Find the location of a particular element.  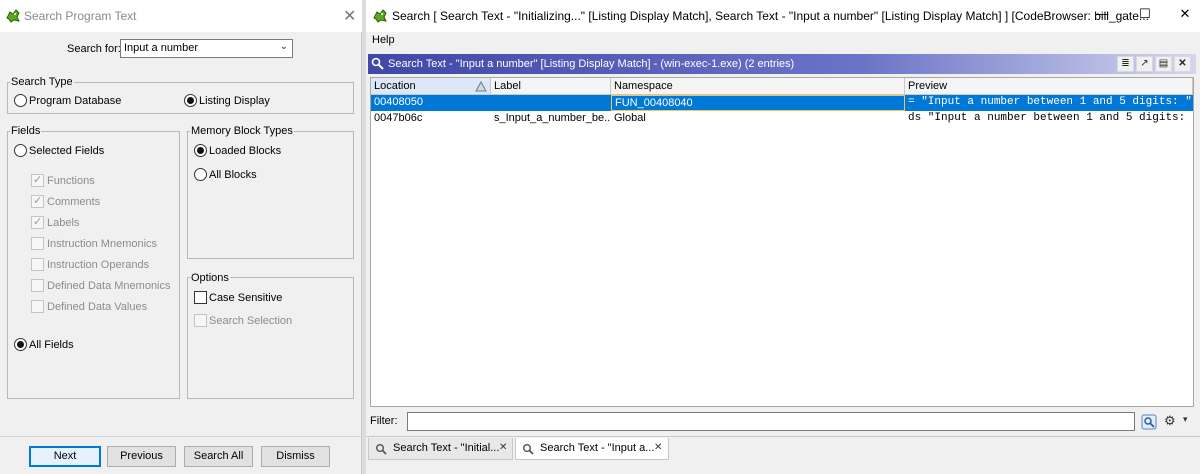

dialog-title-bar: Search Program Text ✕ is located at coordinates (181, 16).